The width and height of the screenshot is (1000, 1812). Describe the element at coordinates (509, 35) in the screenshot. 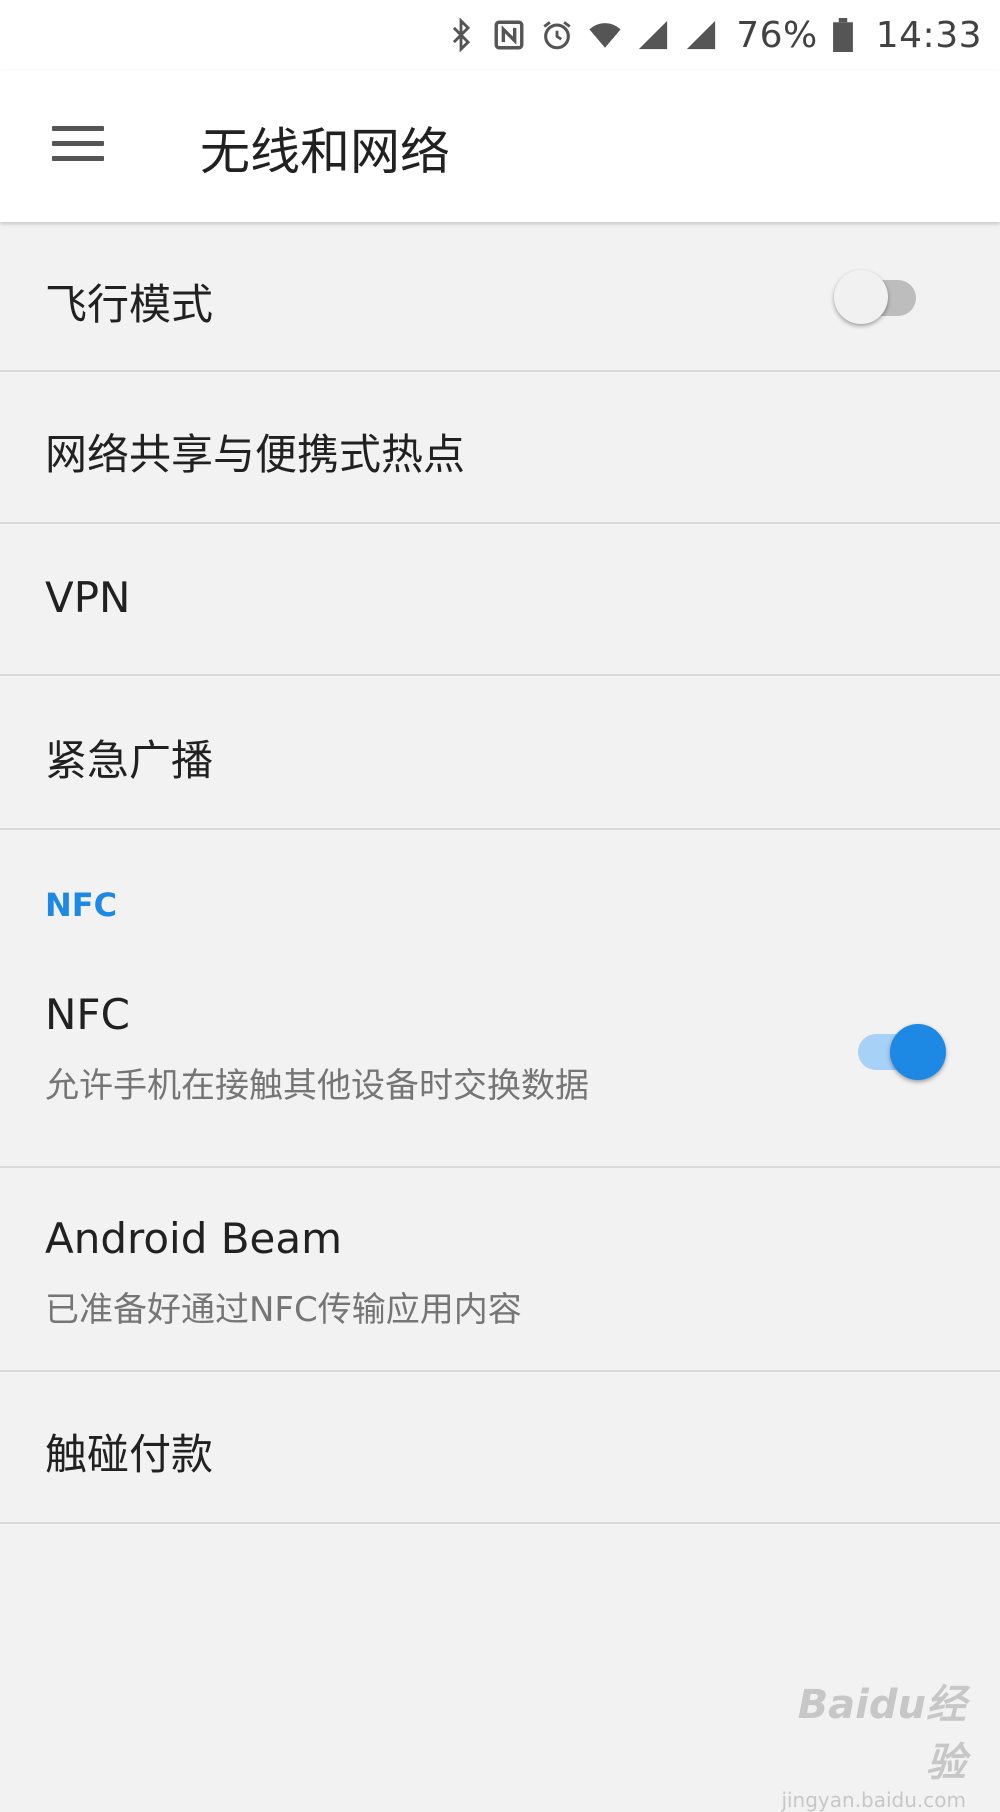

I see `nfc-icon` at that location.